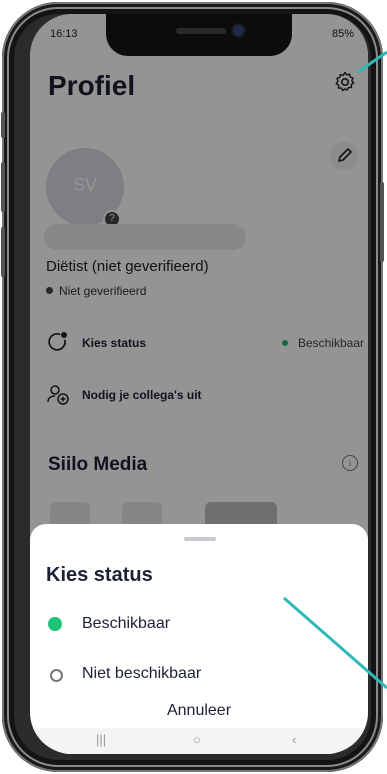 This screenshot has height=774, width=387. Describe the element at coordinates (56, 675) in the screenshot. I see `unavailable-radio-icon` at that location.